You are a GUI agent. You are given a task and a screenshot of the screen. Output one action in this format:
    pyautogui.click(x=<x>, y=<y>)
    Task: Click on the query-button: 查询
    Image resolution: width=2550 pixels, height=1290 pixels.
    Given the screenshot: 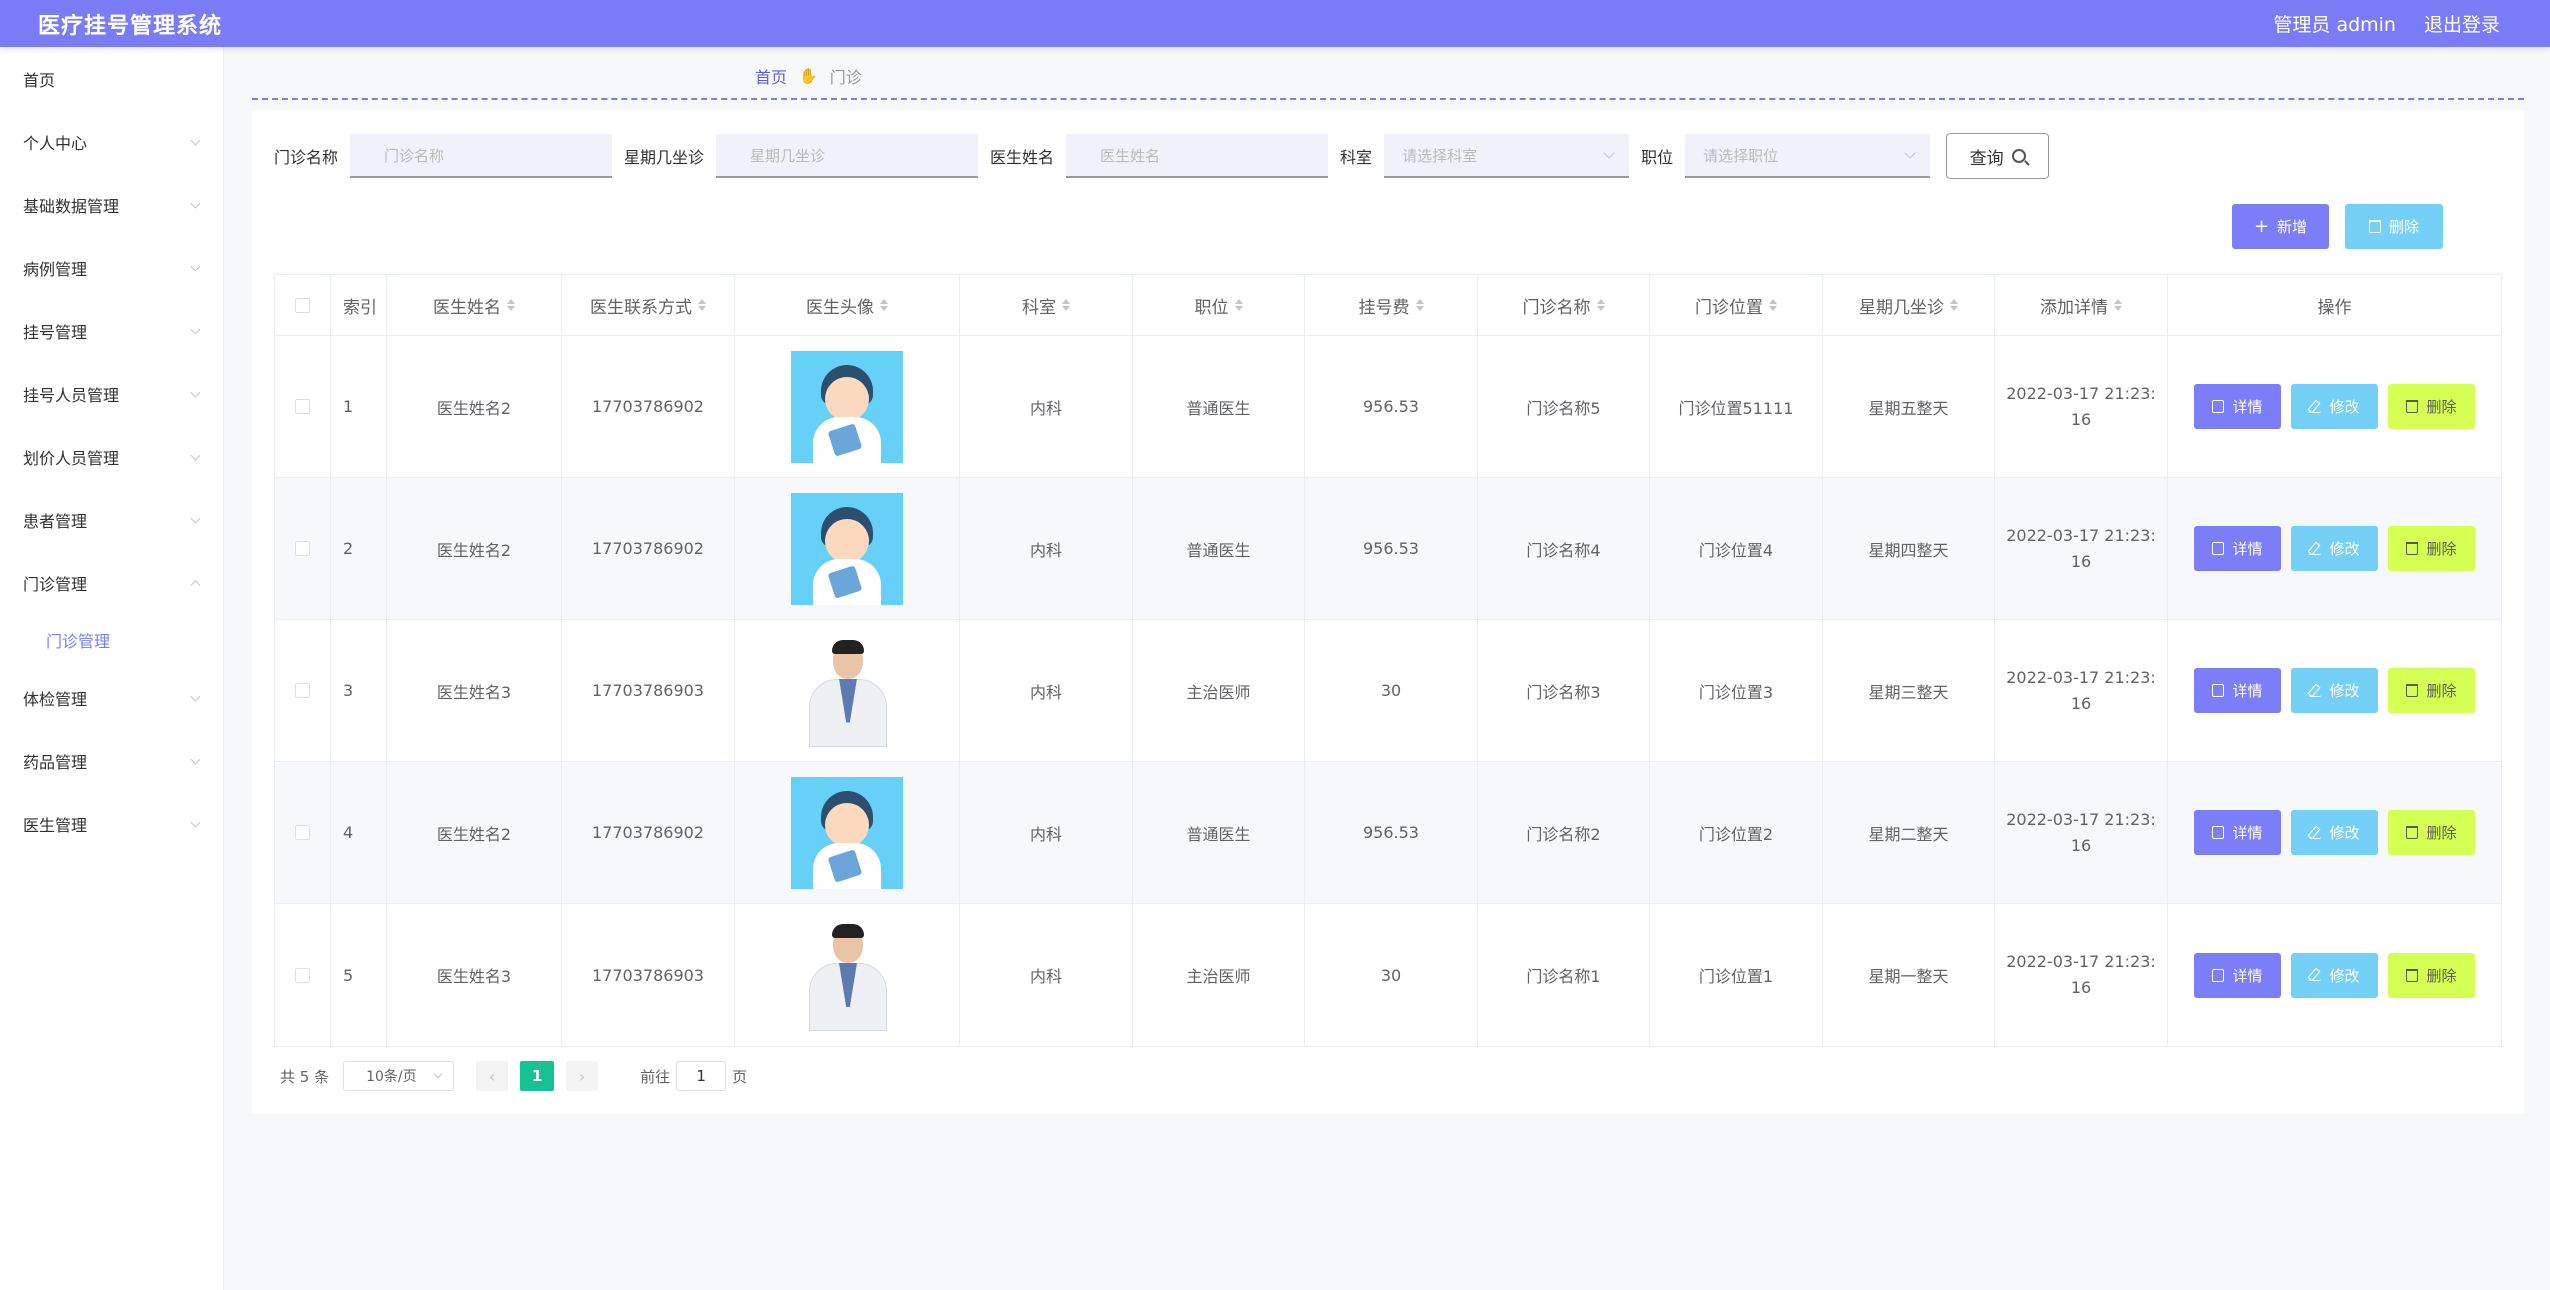 What is the action you would take?
    pyautogui.click(x=1998, y=156)
    